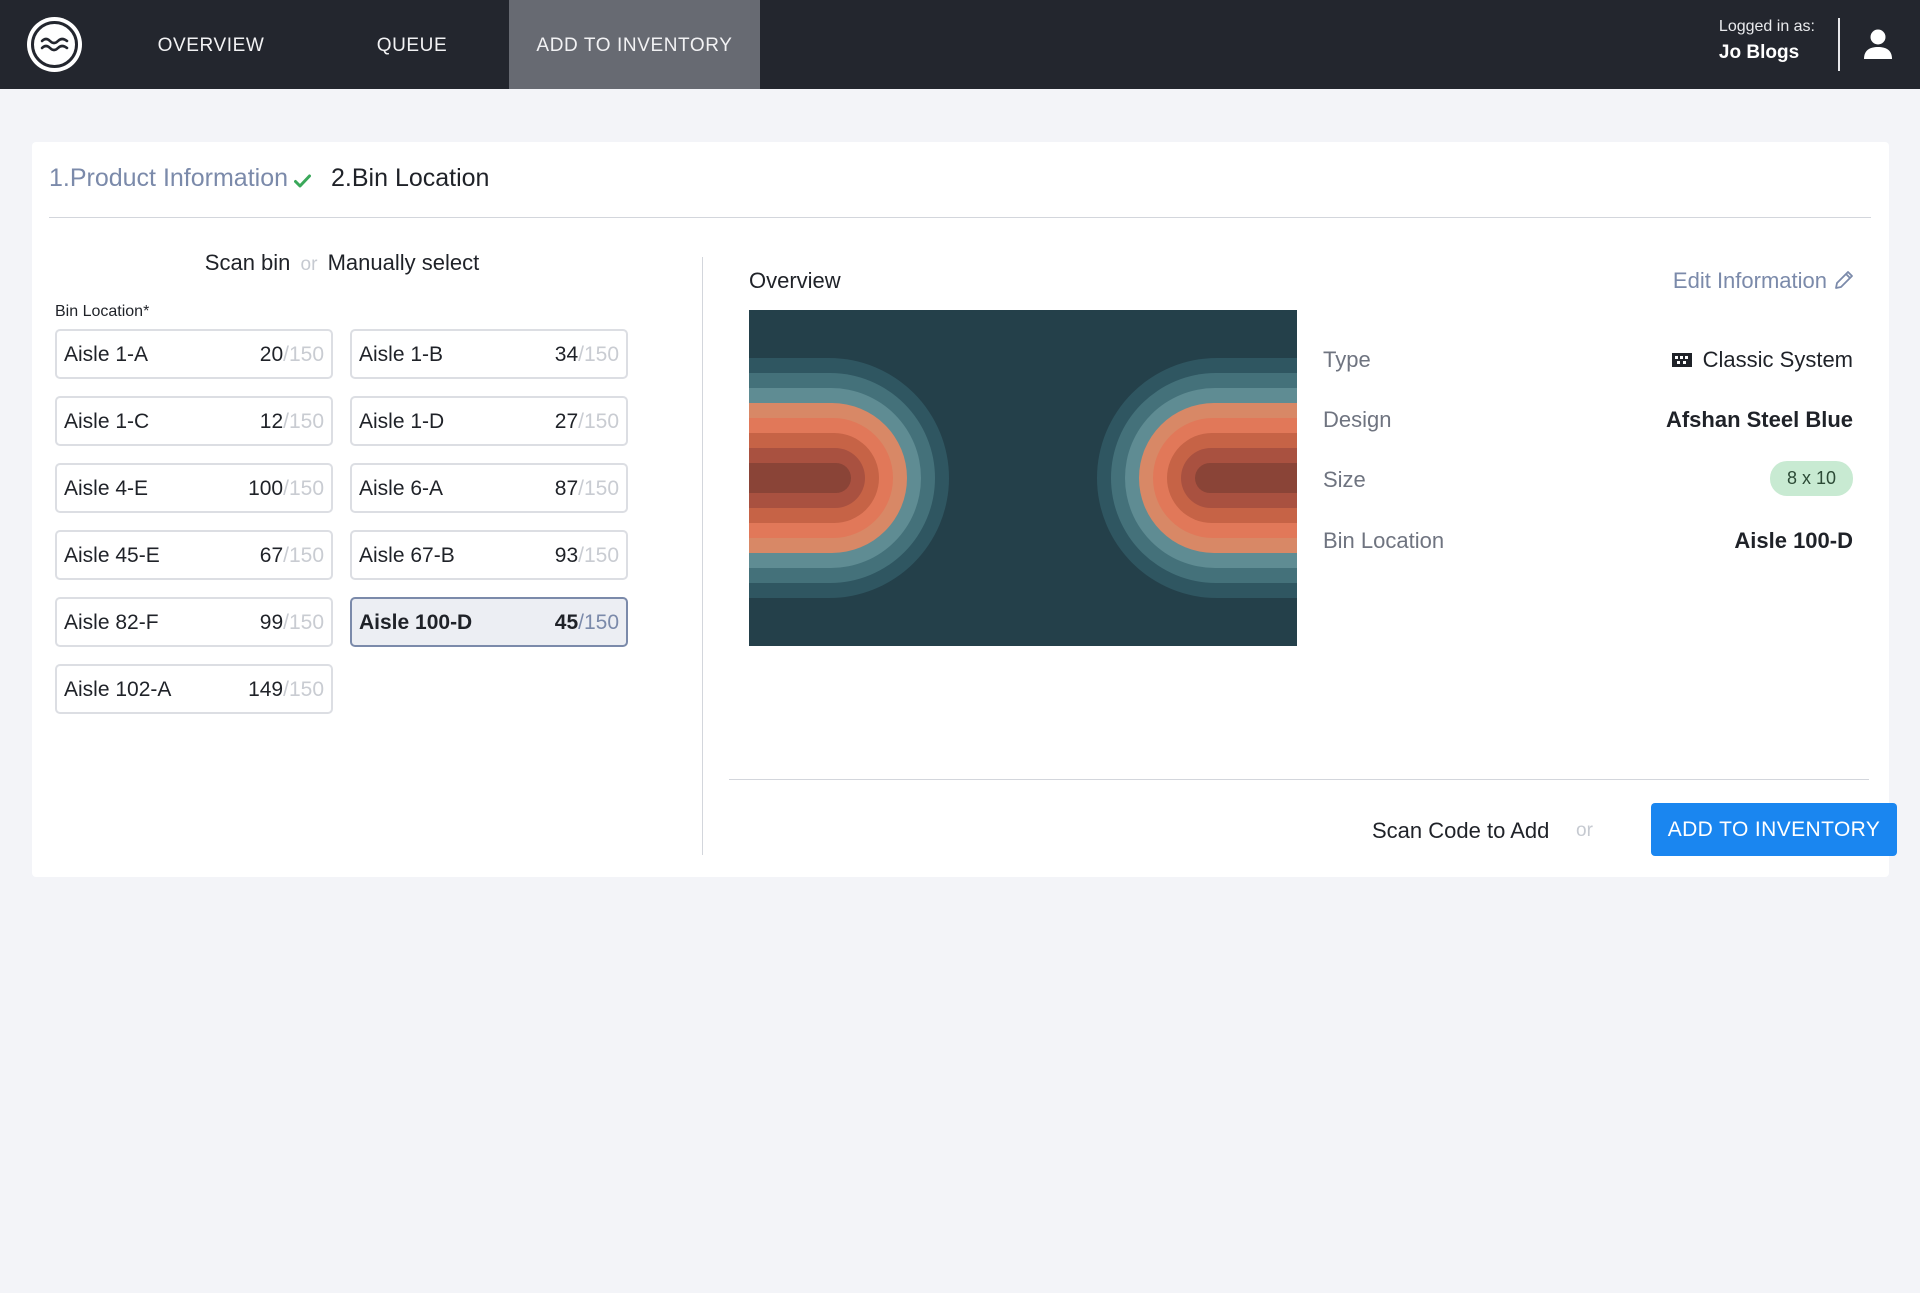 This screenshot has height=1293, width=1920. Describe the element at coordinates (489, 354) in the screenshot. I see `bin-option: Aisle 1-B 34/150` at that location.